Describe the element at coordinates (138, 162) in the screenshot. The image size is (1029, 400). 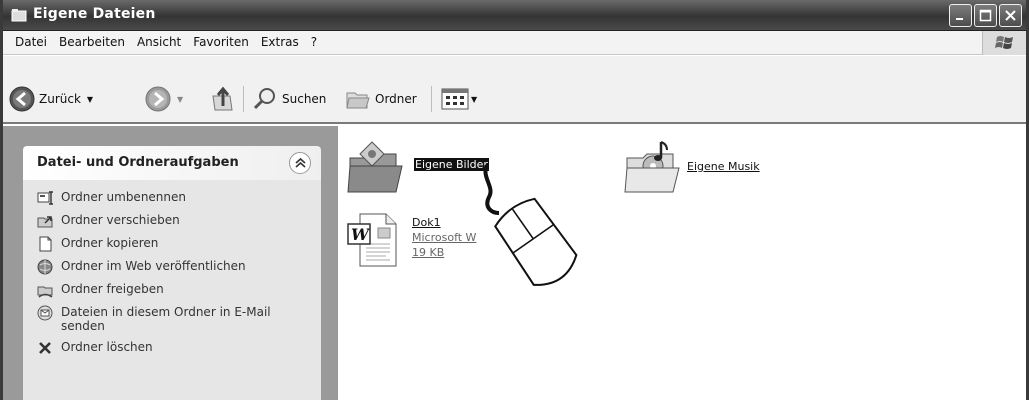
I see `panel-title: Datei- und Ordneraufgaben` at that location.